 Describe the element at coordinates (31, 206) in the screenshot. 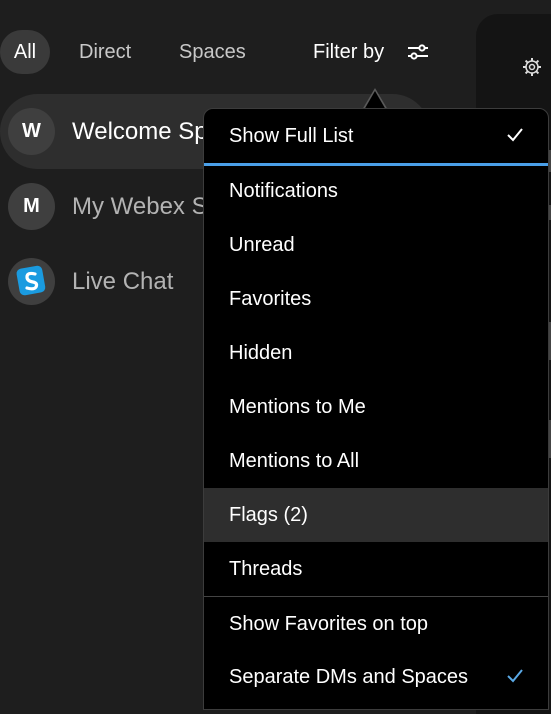

I see `avatar: M` at that location.